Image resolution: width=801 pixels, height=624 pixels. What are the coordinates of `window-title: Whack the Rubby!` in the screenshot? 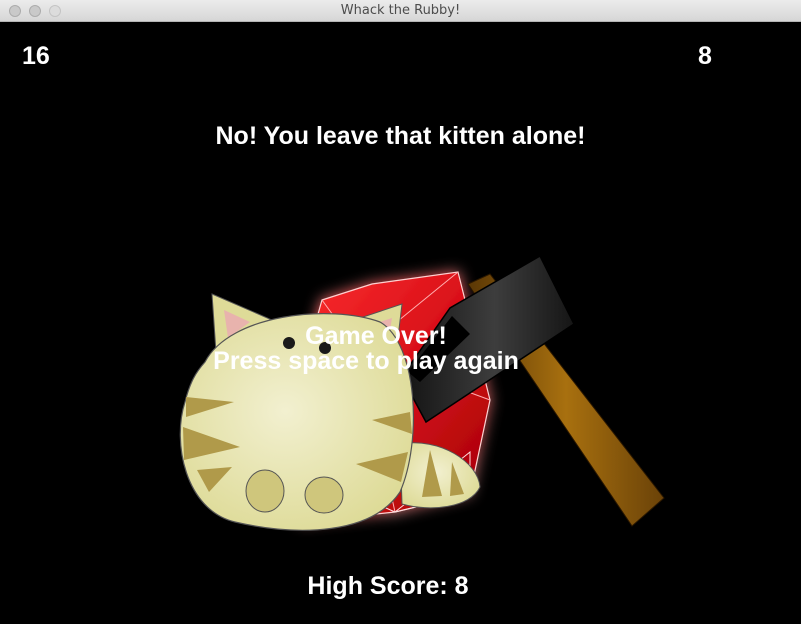 It's located at (400, 10).